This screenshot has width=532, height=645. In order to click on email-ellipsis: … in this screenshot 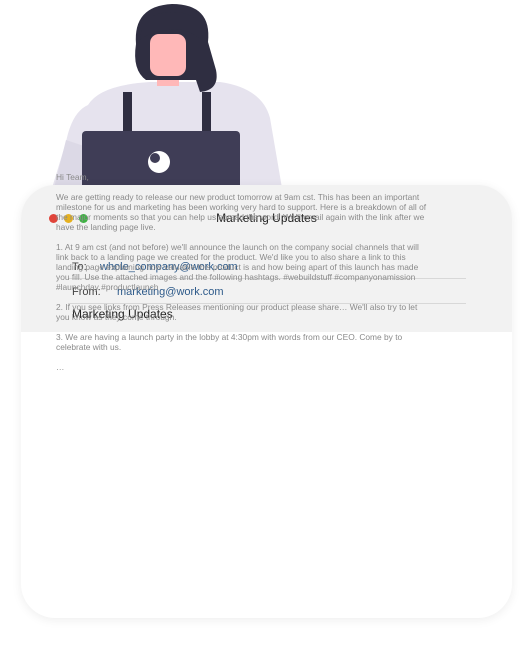, I will do `click(60, 367)`.